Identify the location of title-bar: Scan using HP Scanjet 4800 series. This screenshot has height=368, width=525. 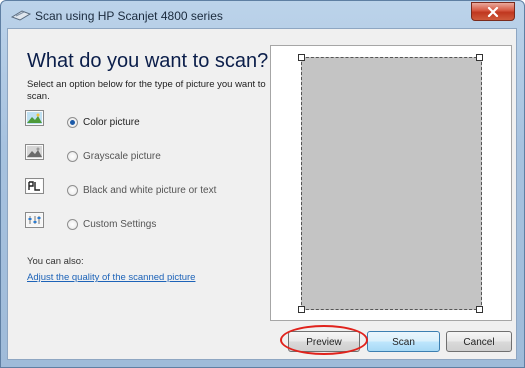
(262, 15).